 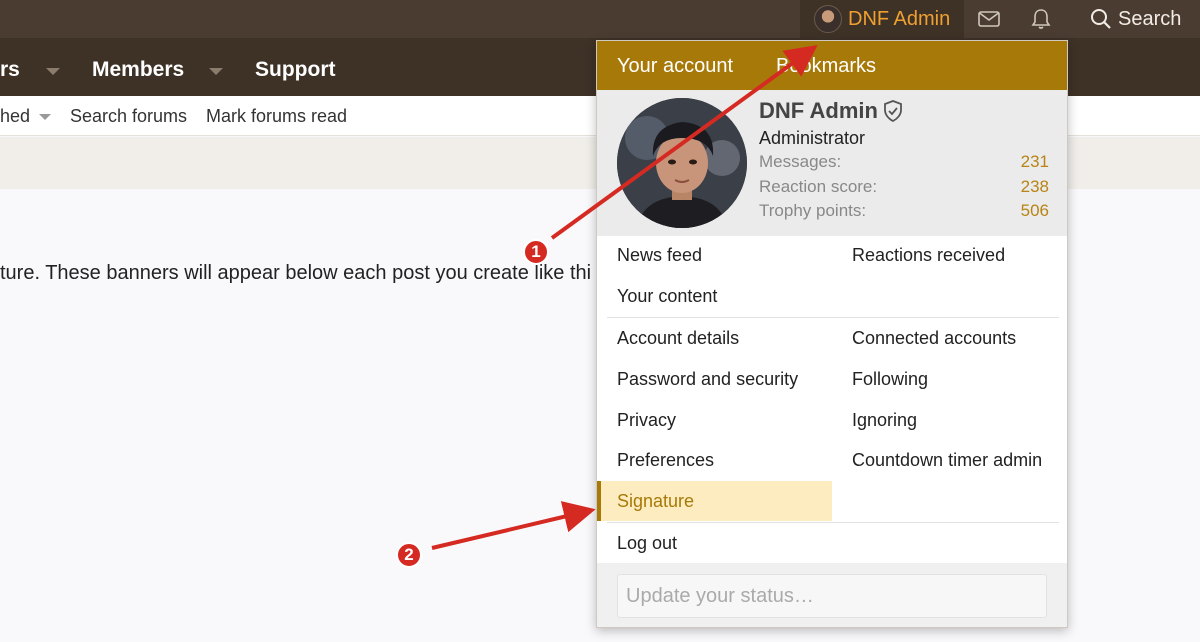 I want to click on top-bar: DNF Admin Search, so click(x=600, y=19).